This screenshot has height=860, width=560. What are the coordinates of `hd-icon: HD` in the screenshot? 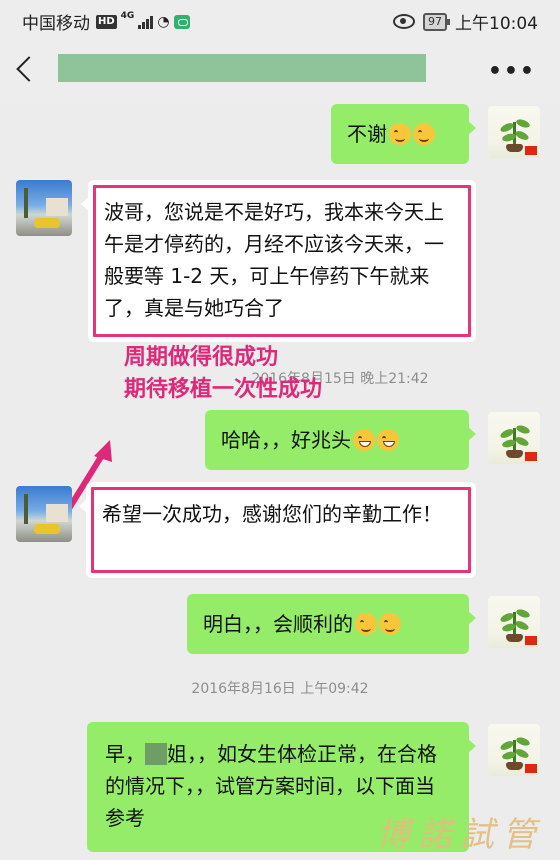 It's located at (106, 21).